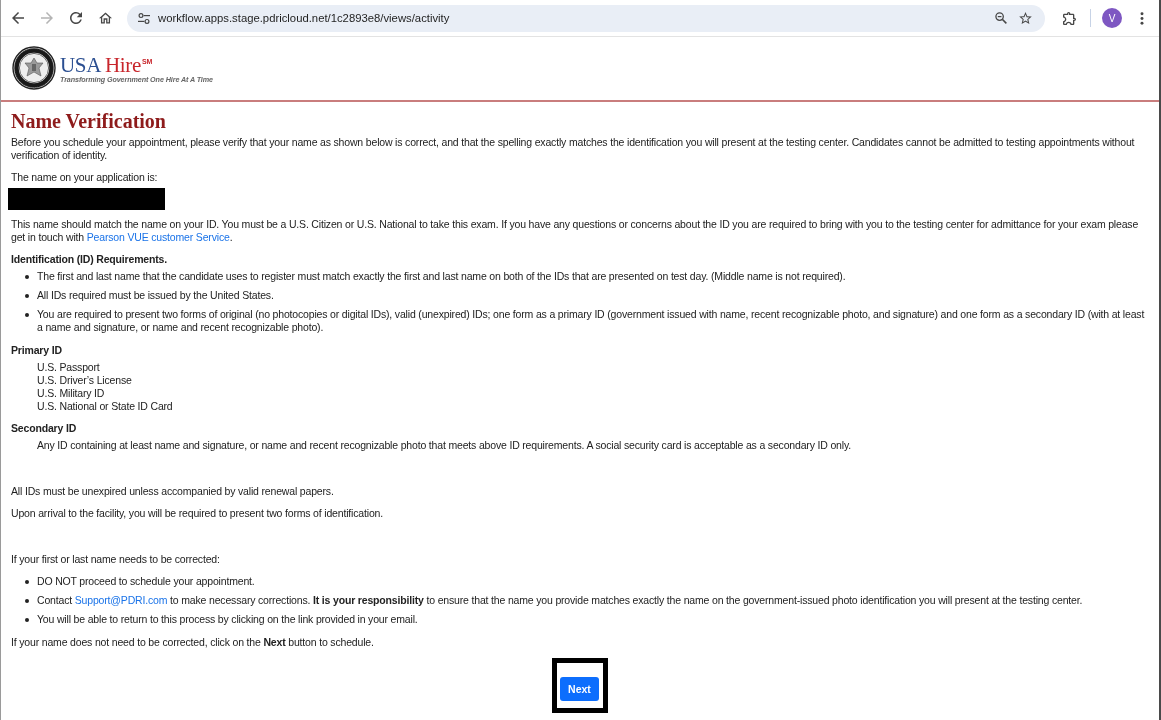  What do you see at coordinates (34, 67) in the screenshot?
I see `round-seal-icon` at bounding box center [34, 67].